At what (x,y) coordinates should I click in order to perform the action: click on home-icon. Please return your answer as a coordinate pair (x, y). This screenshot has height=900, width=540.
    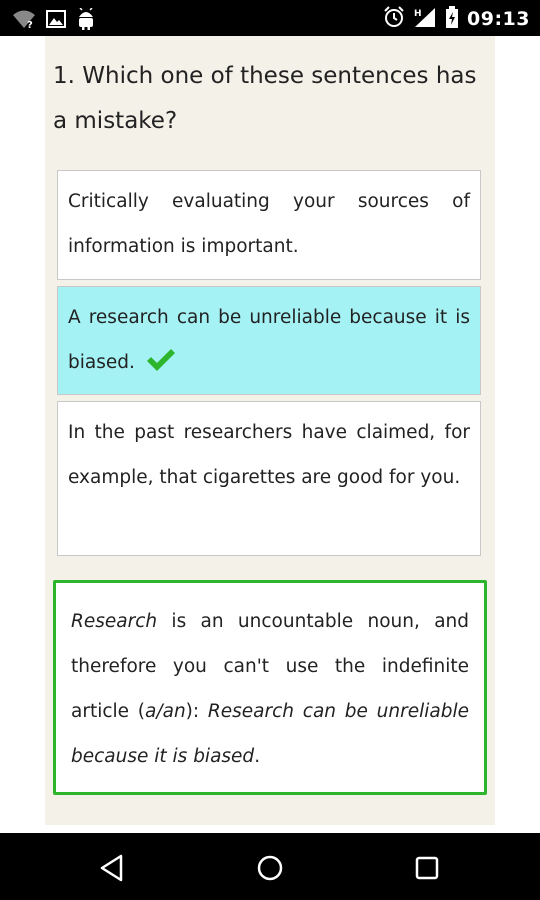
    Looking at the image, I should click on (270, 868).